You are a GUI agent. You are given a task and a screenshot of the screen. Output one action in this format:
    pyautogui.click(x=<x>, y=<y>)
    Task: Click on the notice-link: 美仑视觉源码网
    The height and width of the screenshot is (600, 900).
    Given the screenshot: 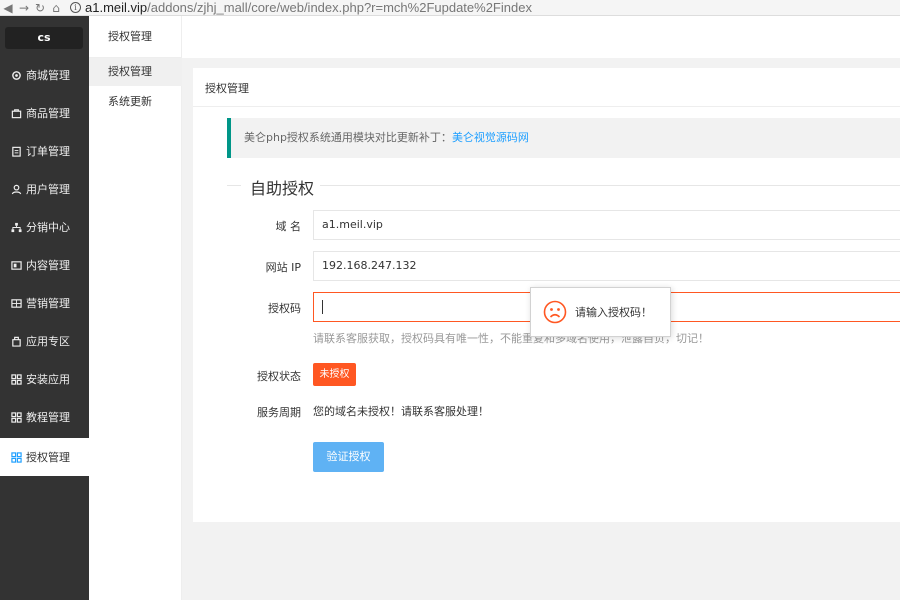 What is the action you would take?
    pyautogui.click(x=490, y=137)
    